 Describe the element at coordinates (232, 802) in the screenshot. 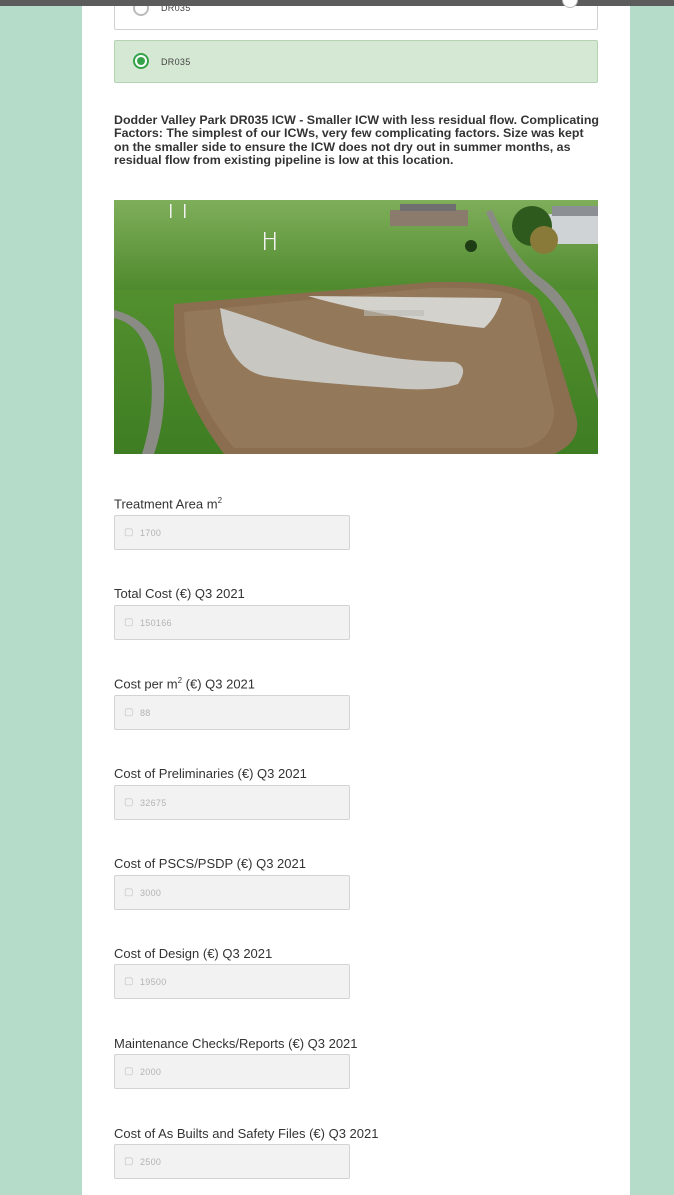

I see `cost-preliminaries-input: ▢ 32675` at that location.